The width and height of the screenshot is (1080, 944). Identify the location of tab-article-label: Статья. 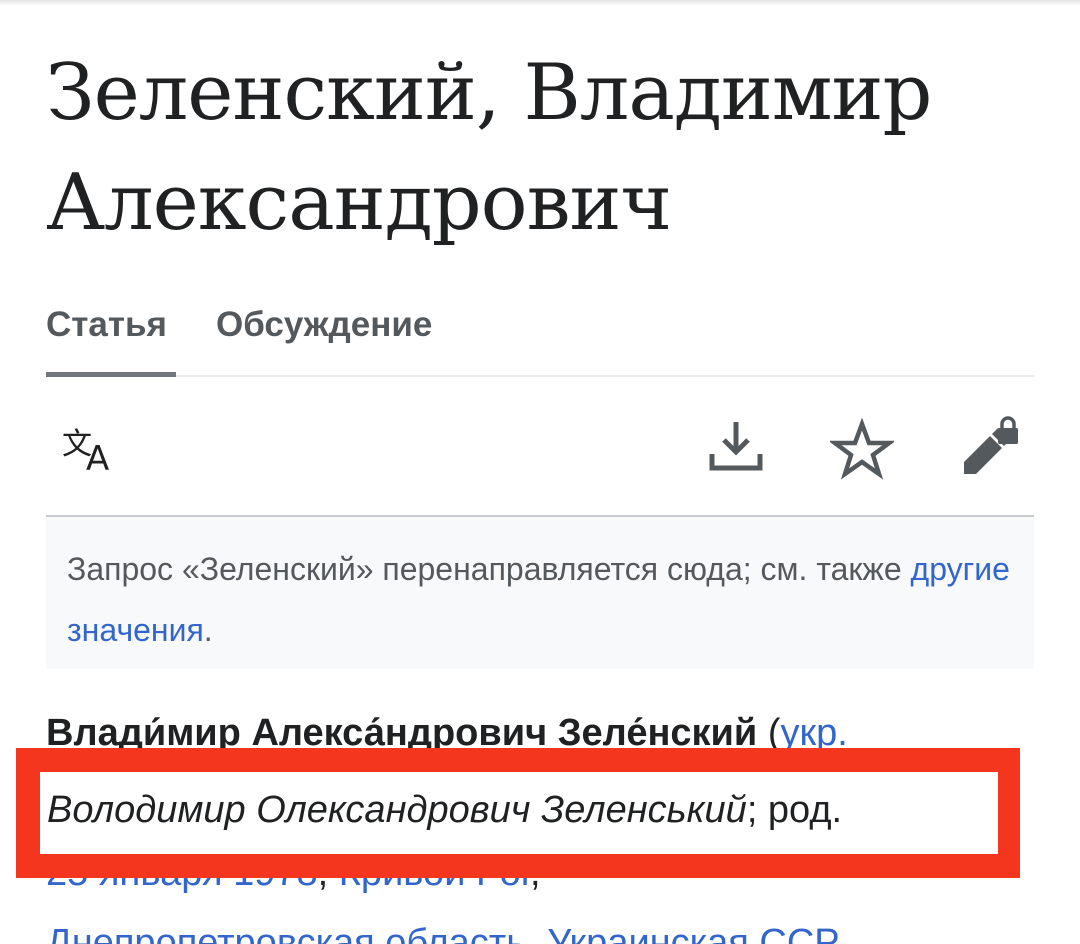
(106, 324).